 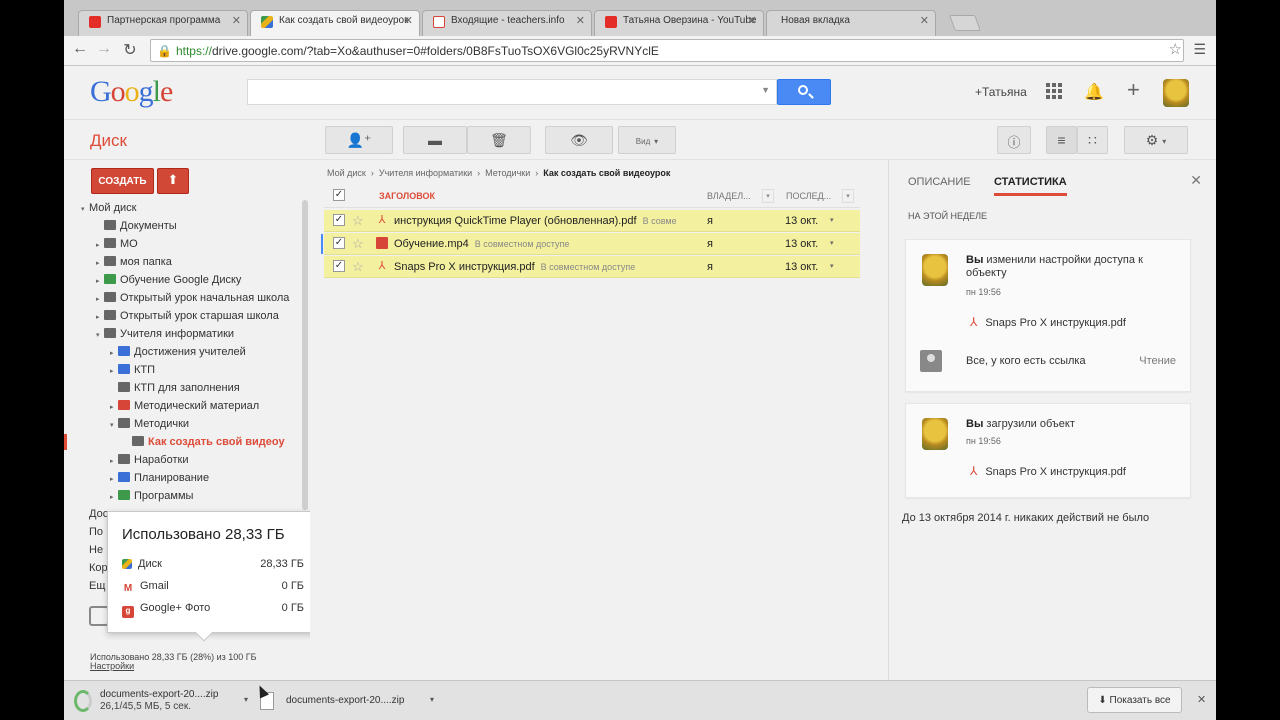 I want to click on sidebar-item: Дос, so click(x=98, y=514).